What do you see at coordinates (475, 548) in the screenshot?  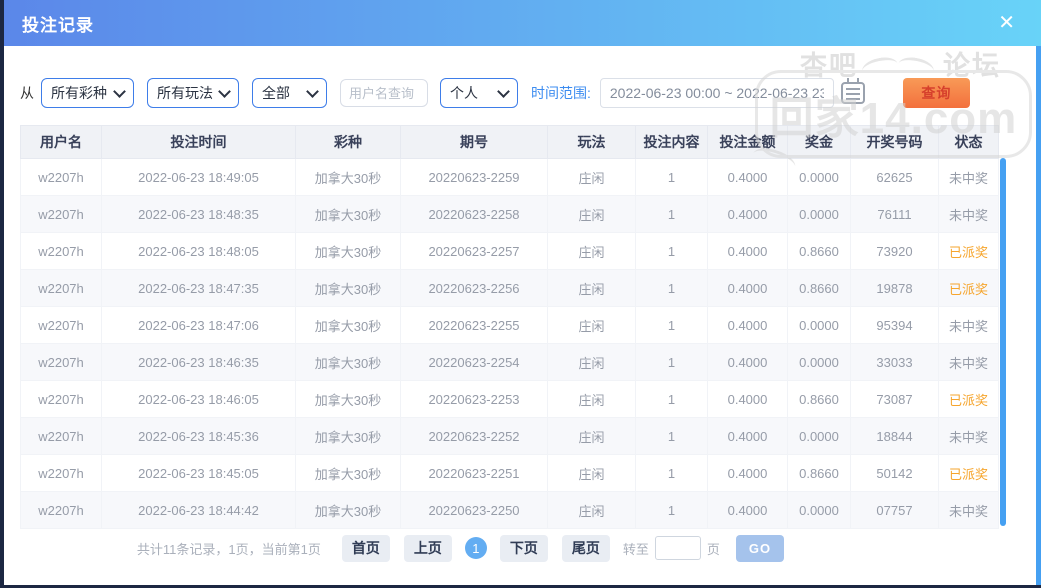 I see `current-page-badge: 1` at bounding box center [475, 548].